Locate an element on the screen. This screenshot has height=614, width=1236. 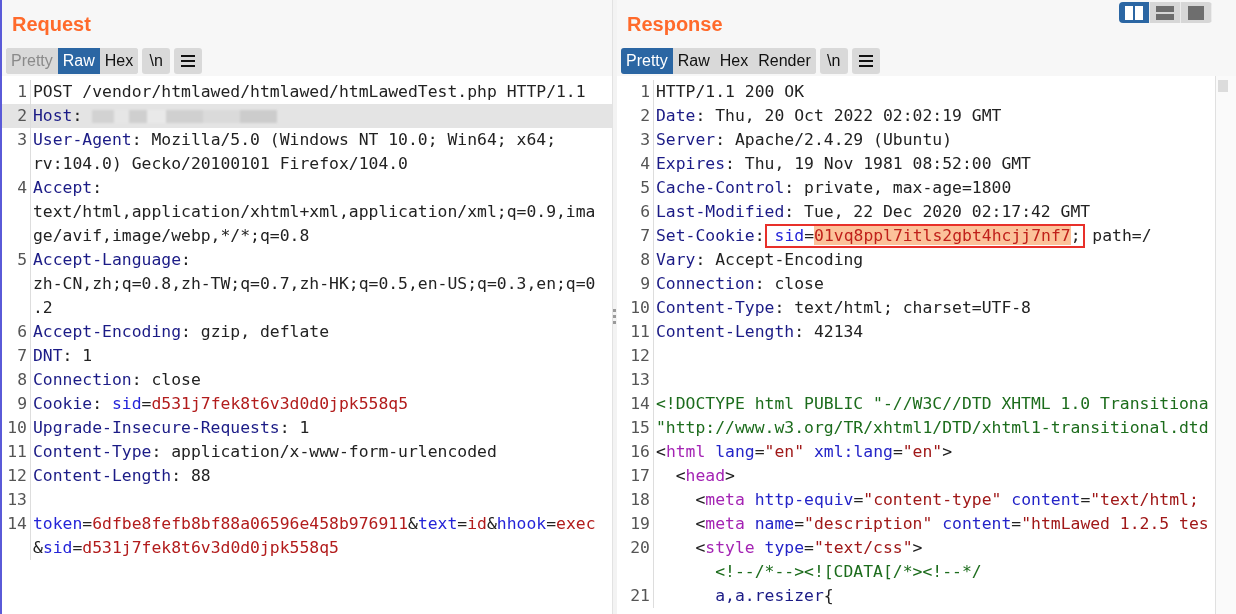
line-number: 12 is located at coordinates (640, 355).